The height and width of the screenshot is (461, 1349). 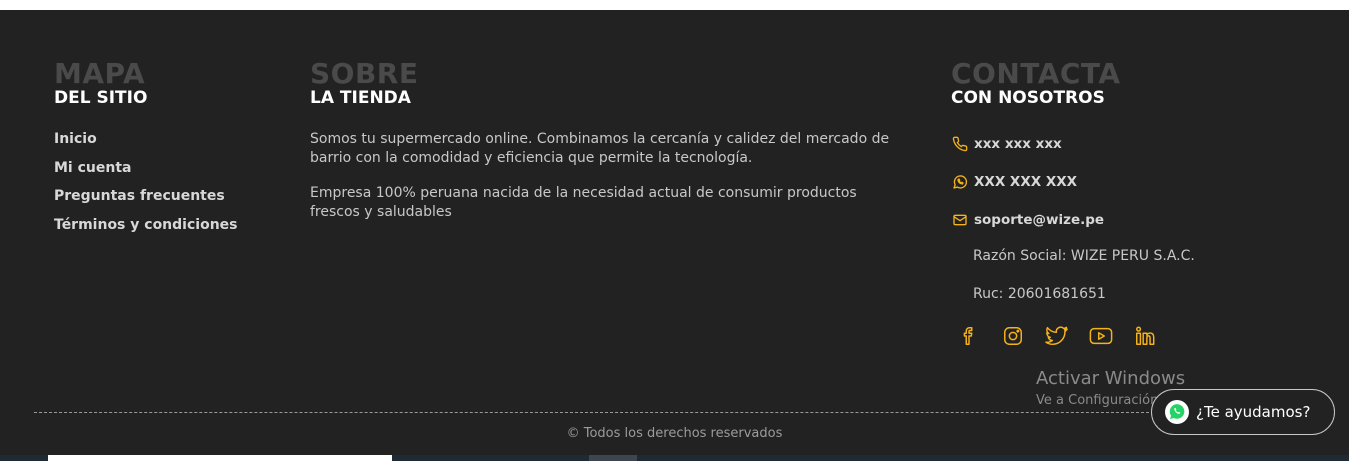 What do you see at coordinates (969, 336) in the screenshot?
I see `facebook-icon` at bounding box center [969, 336].